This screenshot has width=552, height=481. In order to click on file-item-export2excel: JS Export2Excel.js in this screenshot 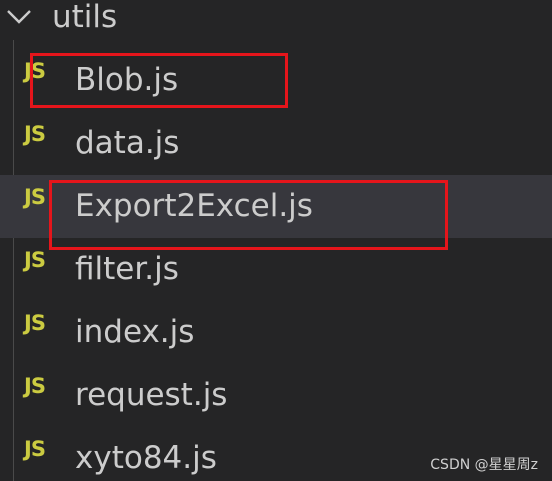, I will do `click(276, 206)`.